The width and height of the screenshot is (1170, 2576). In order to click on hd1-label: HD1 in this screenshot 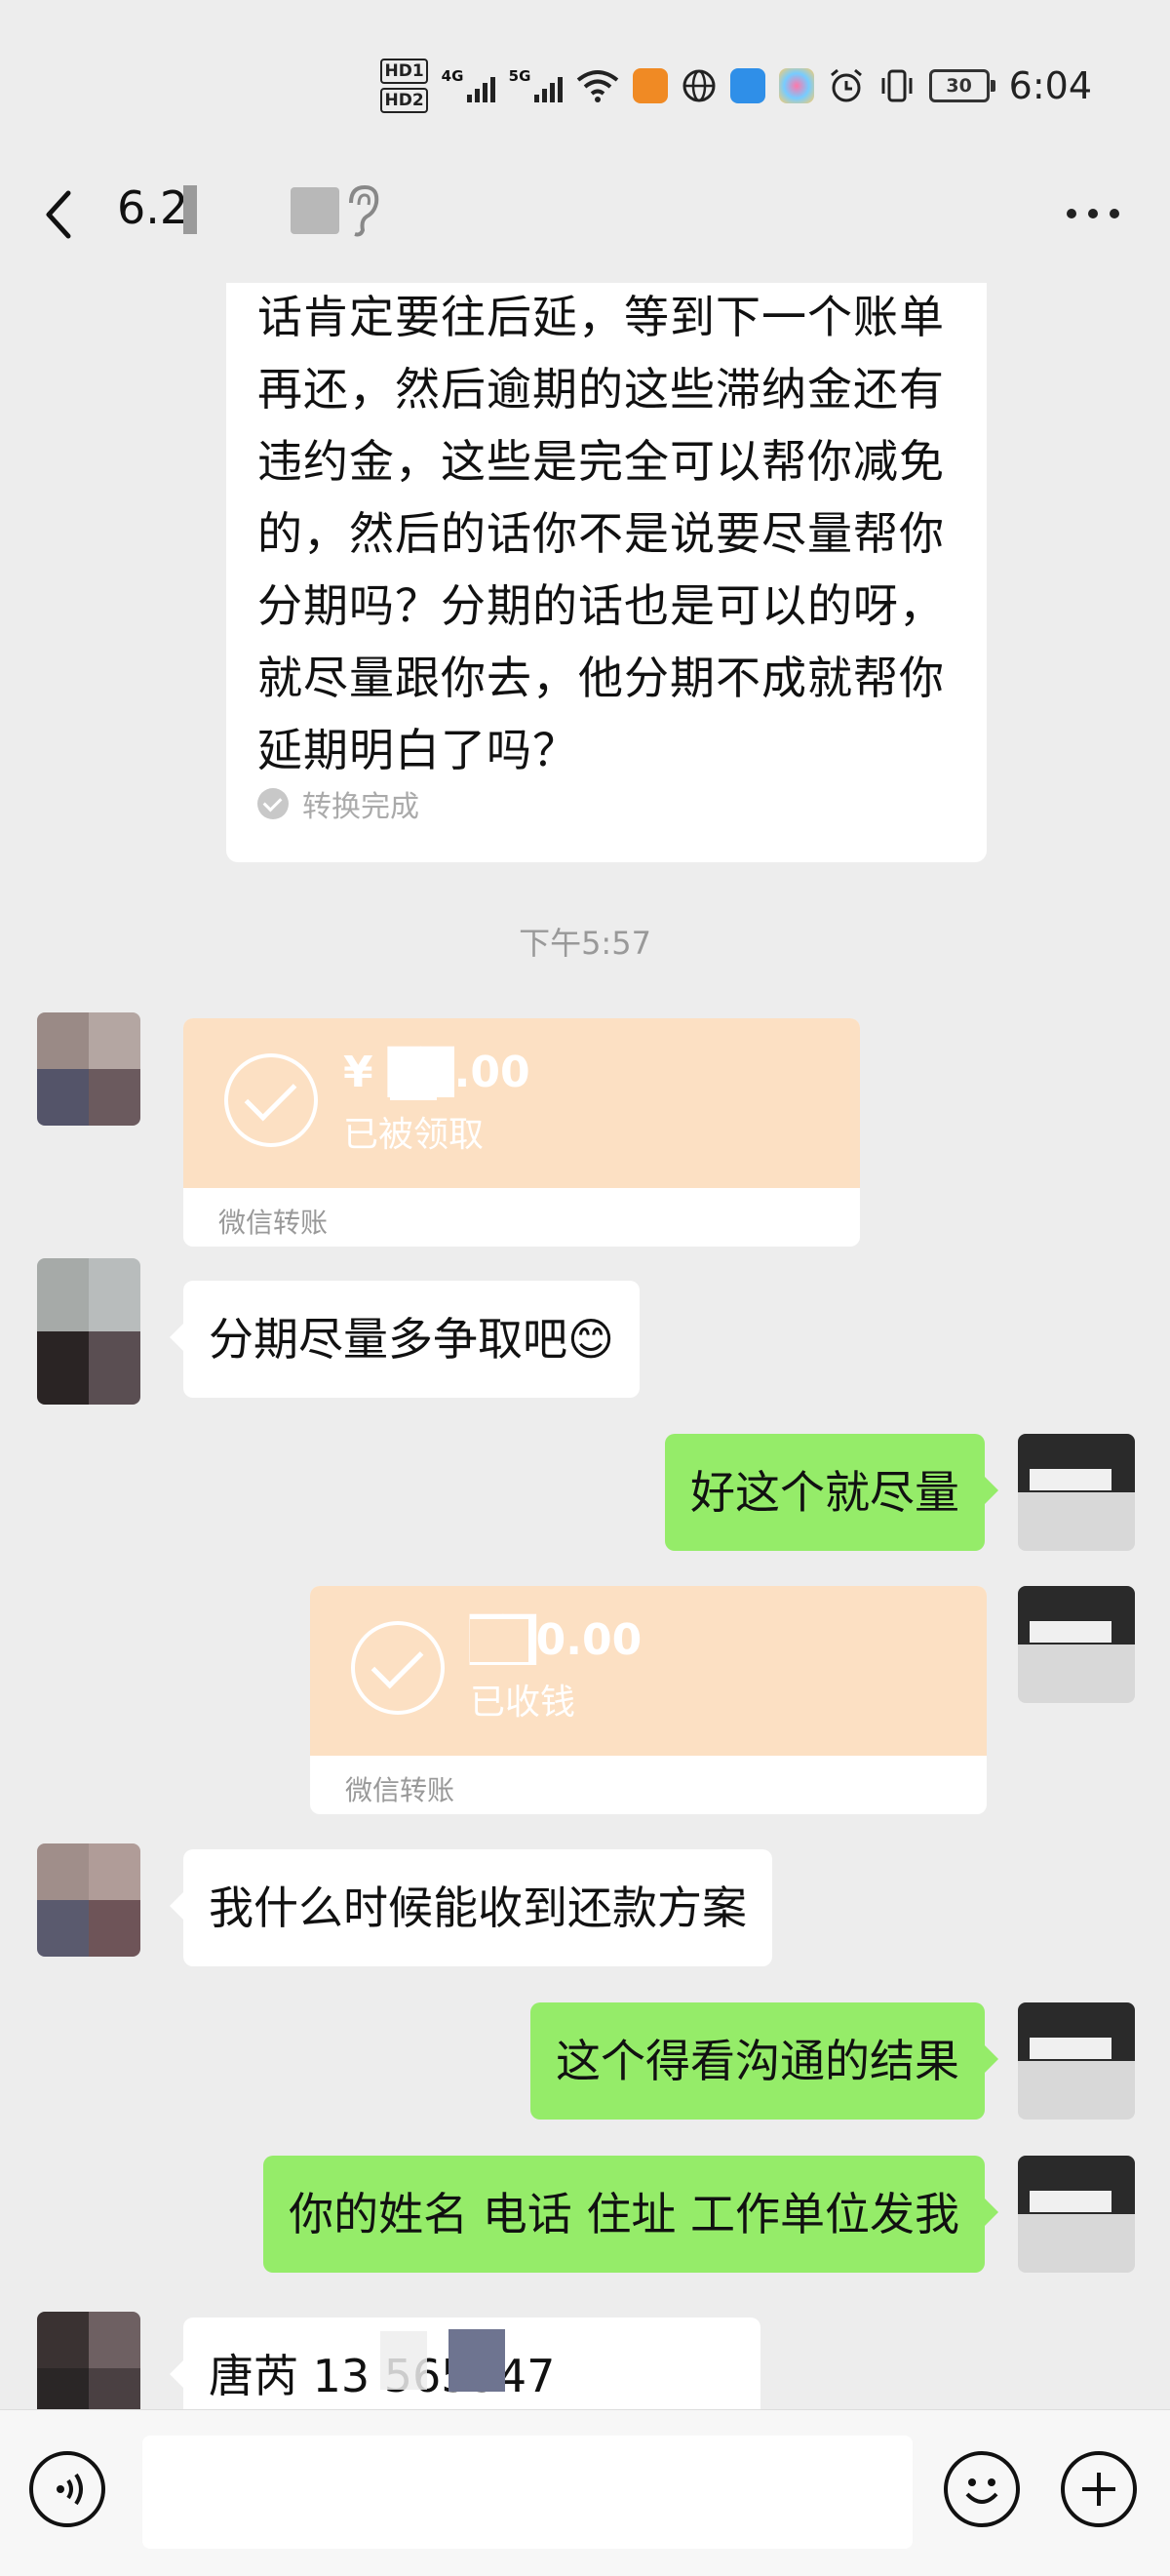, I will do `click(404, 71)`.